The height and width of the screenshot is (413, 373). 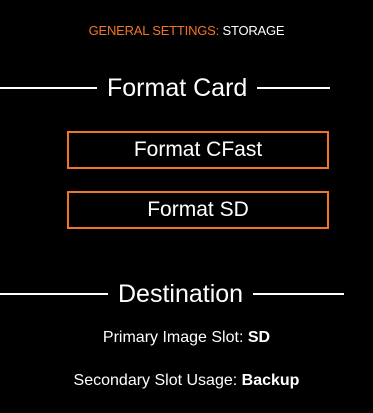 What do you see at coordinates (198, 210) in the screenshot?
I see `format-sd-button: Format SD` at bounding box center [198, 210].